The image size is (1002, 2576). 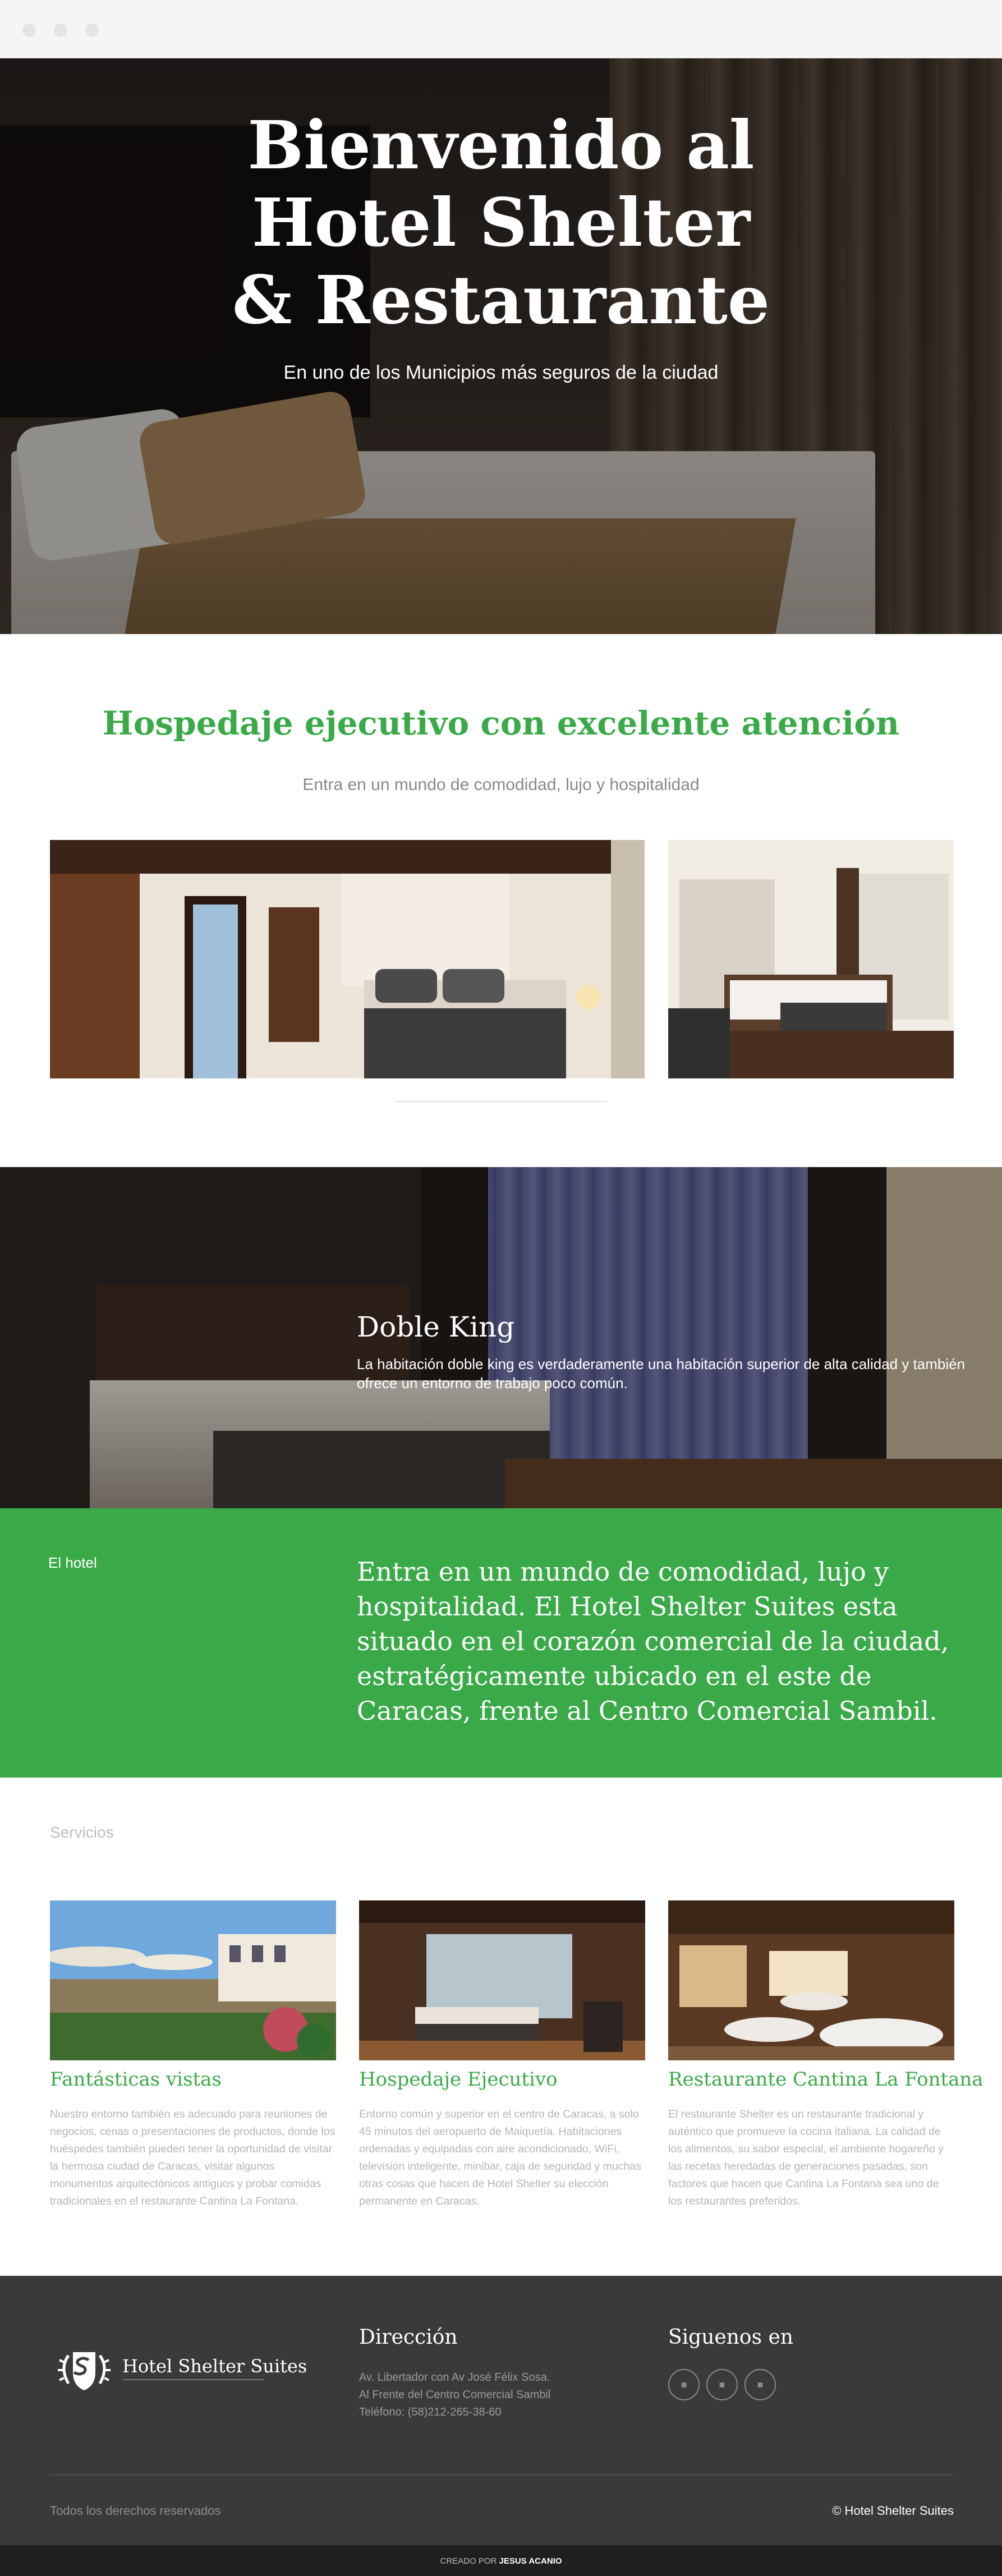 I want to click on featured-room-title: Doble King, so click(x=436, y=1327).